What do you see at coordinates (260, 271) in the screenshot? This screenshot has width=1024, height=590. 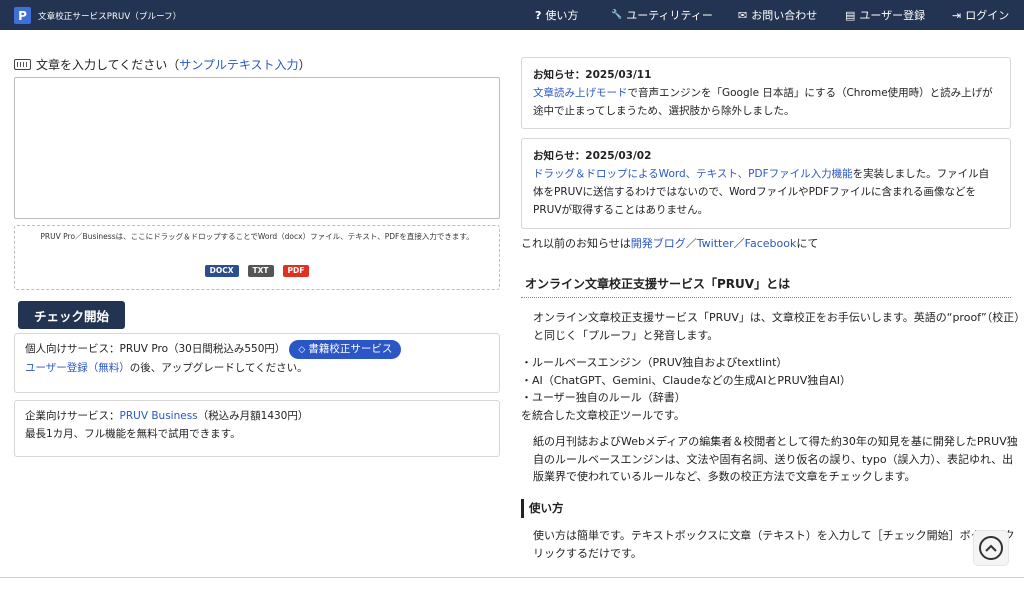 I see `txt-badge: TXT` at bounding box center [260, 271].